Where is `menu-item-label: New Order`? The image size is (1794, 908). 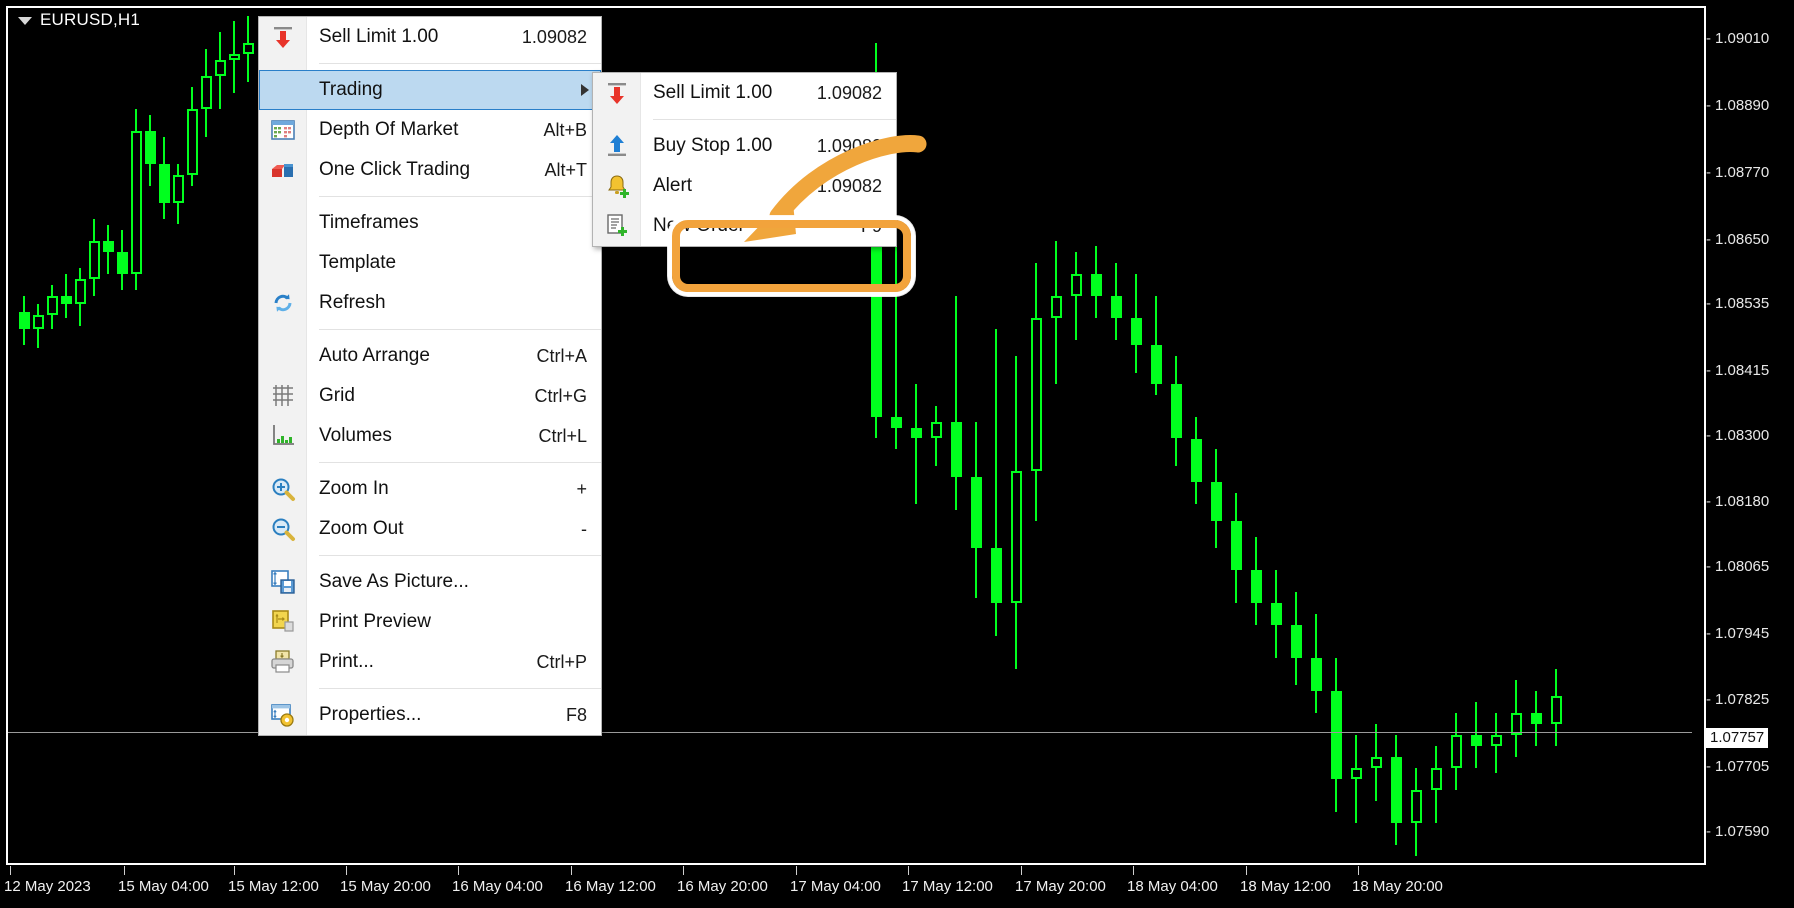 menu-item-label: New Order is located at coordinates (699, 225).